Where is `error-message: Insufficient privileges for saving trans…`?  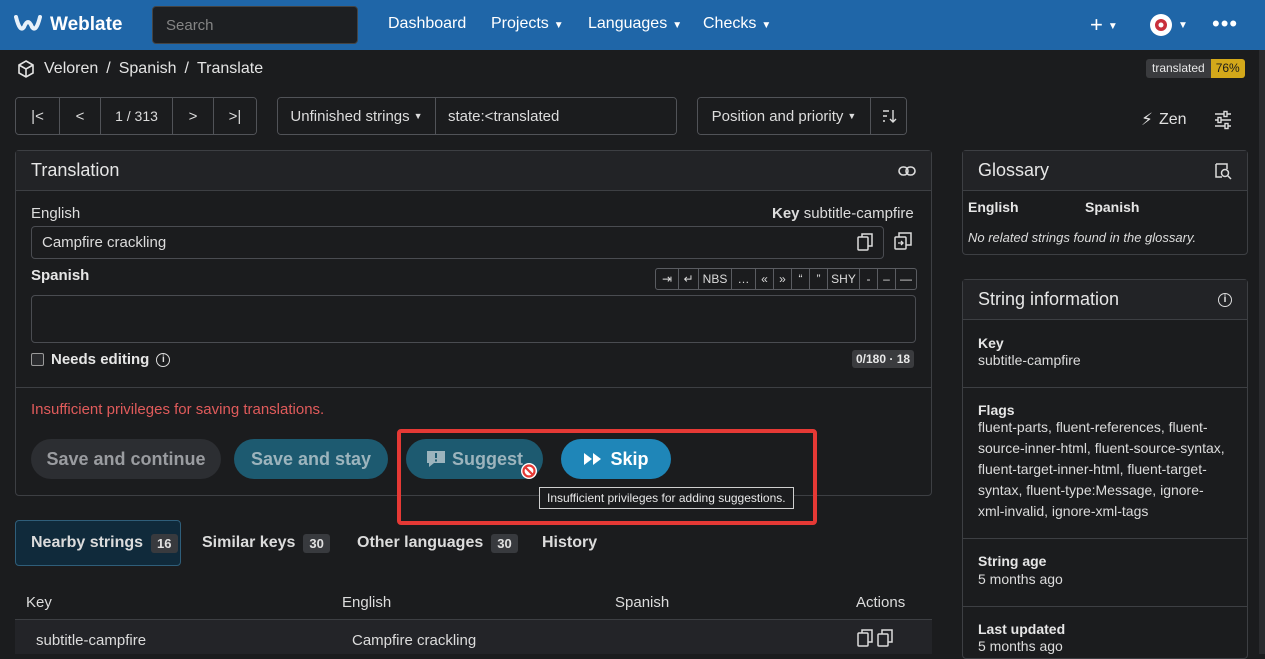 error-message: Insufficient privileges for saving trans… is located at coordinates (178, 409).